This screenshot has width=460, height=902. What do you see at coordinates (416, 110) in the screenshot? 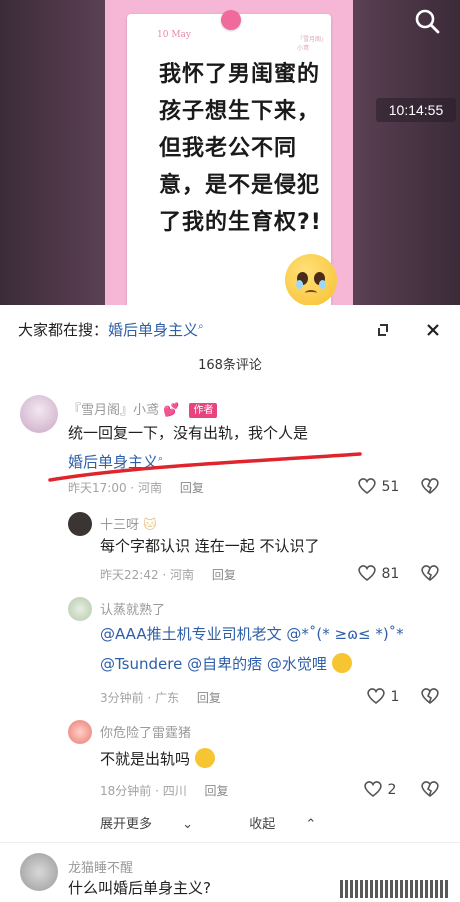
I see `timestamp-badge: 10:14:55` at bounding box center [416, 110].